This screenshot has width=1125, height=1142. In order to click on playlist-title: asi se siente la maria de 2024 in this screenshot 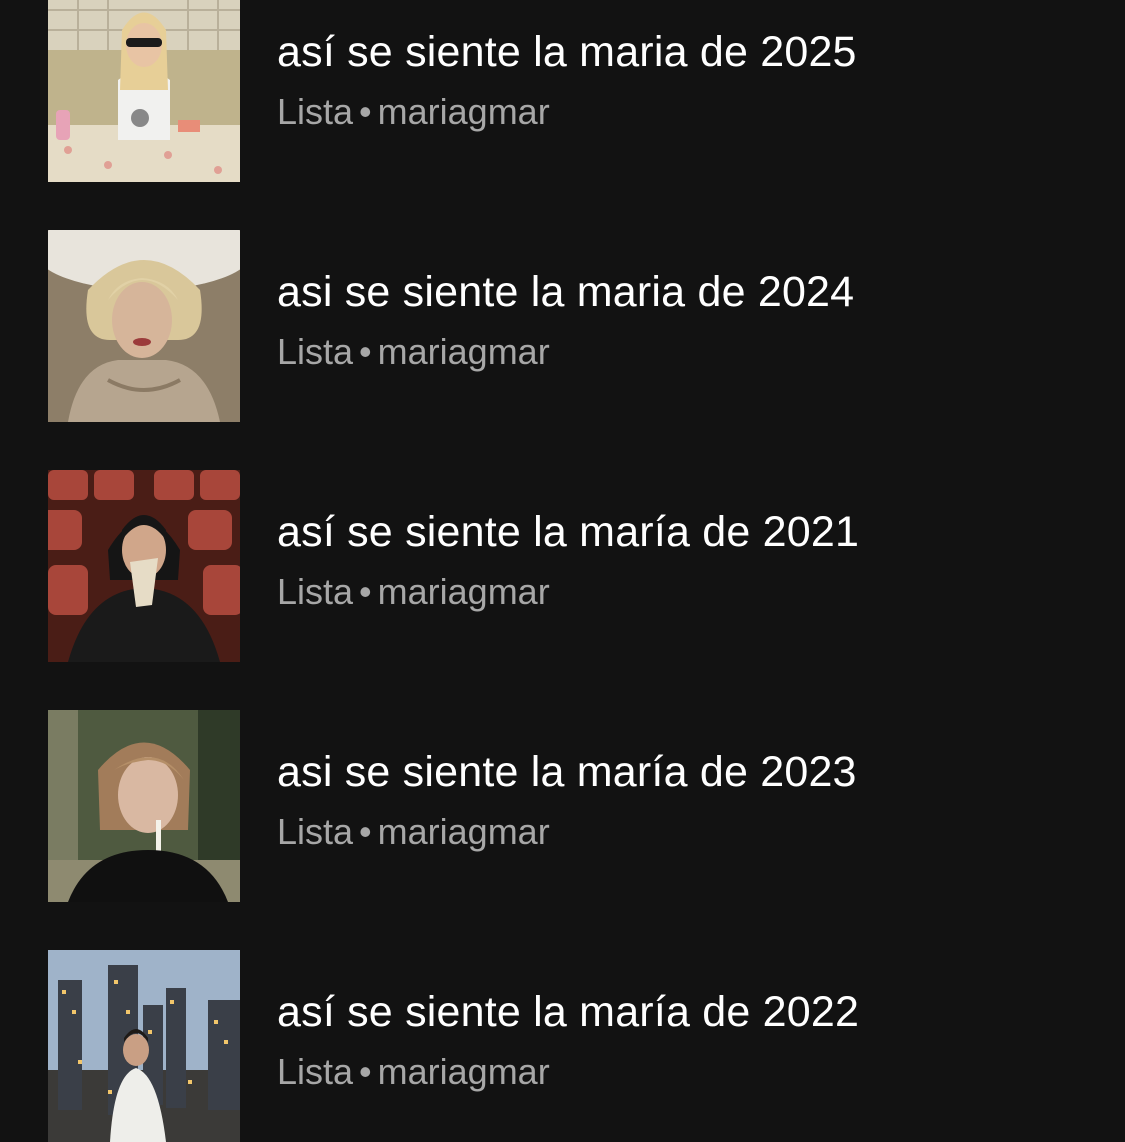, I will do `click(566, 292)`.